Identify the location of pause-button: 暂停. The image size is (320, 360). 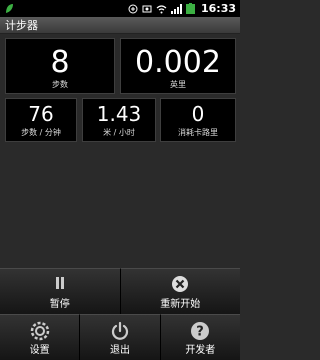
(60, 291).